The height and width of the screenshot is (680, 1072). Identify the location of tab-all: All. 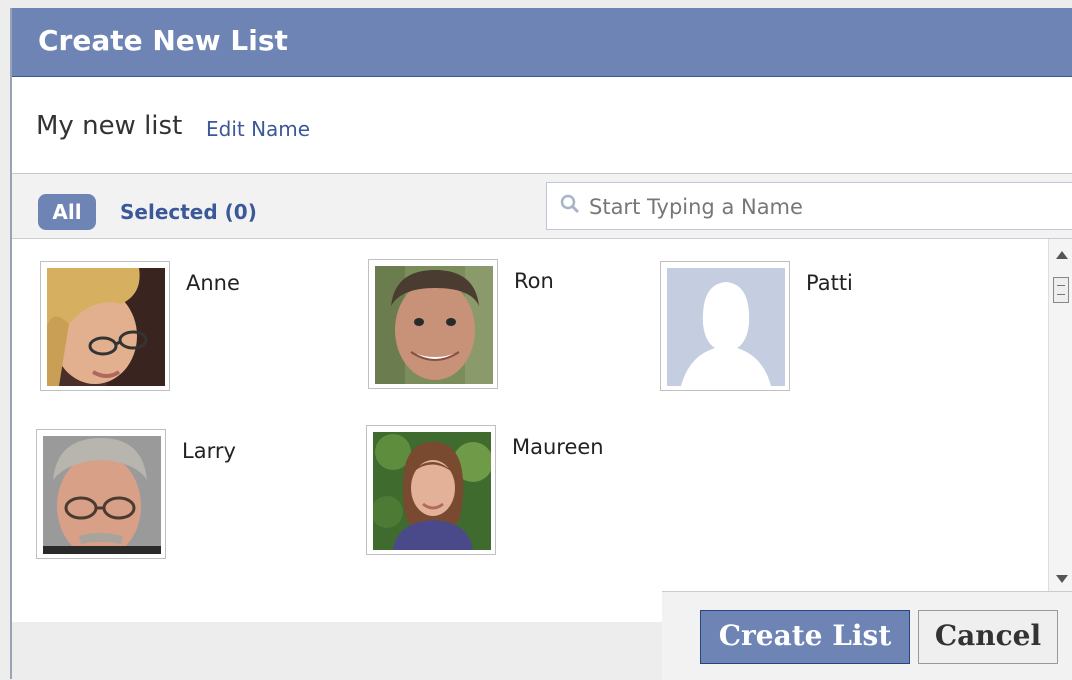
(67, 212).